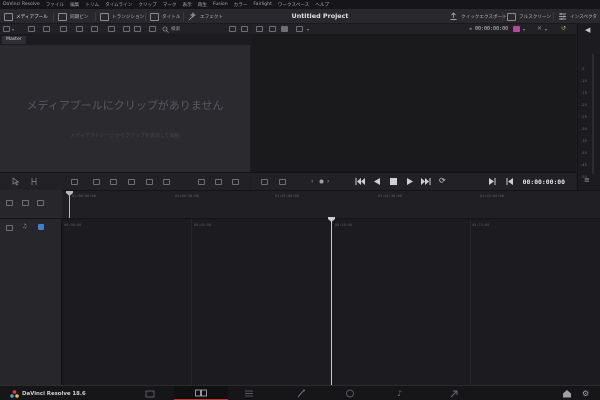  Describe the element at coordinates (390, 196) in the screenshot. I see `ruler-timecode: 01:01:30:00` at that location.